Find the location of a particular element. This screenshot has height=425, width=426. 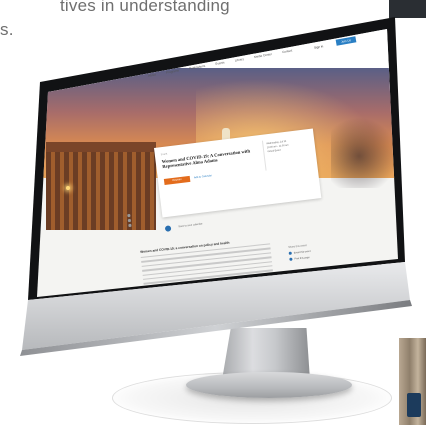

nav-item: Contact is located at coordinates (287, 51).